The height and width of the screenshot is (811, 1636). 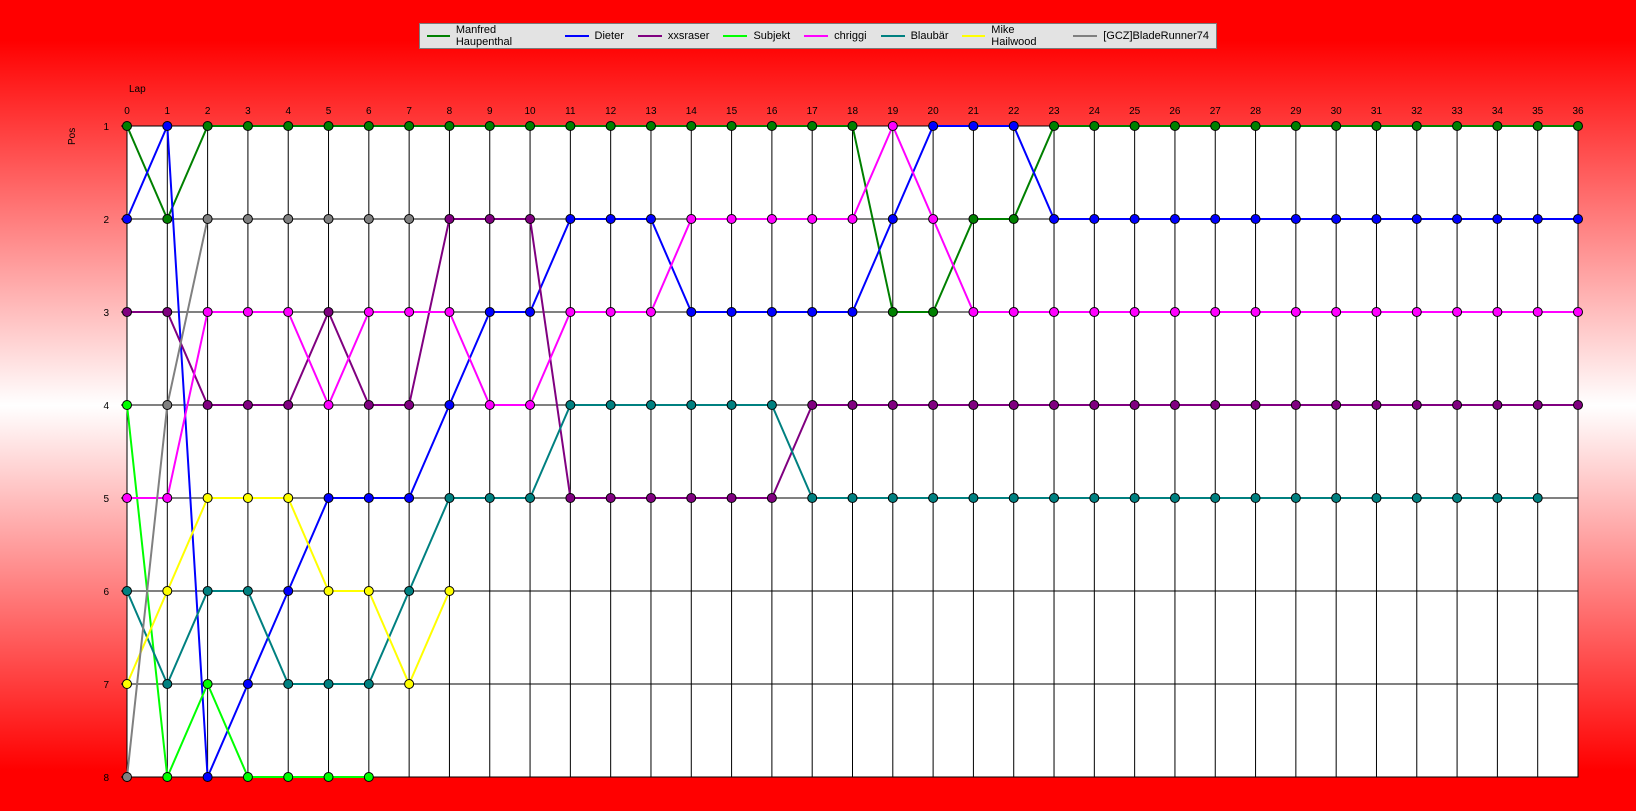 What do you see at coordinates (1256, 111) in the screenshot?
I see `x-tick-label: 28` at bounding box center [1256, 111].